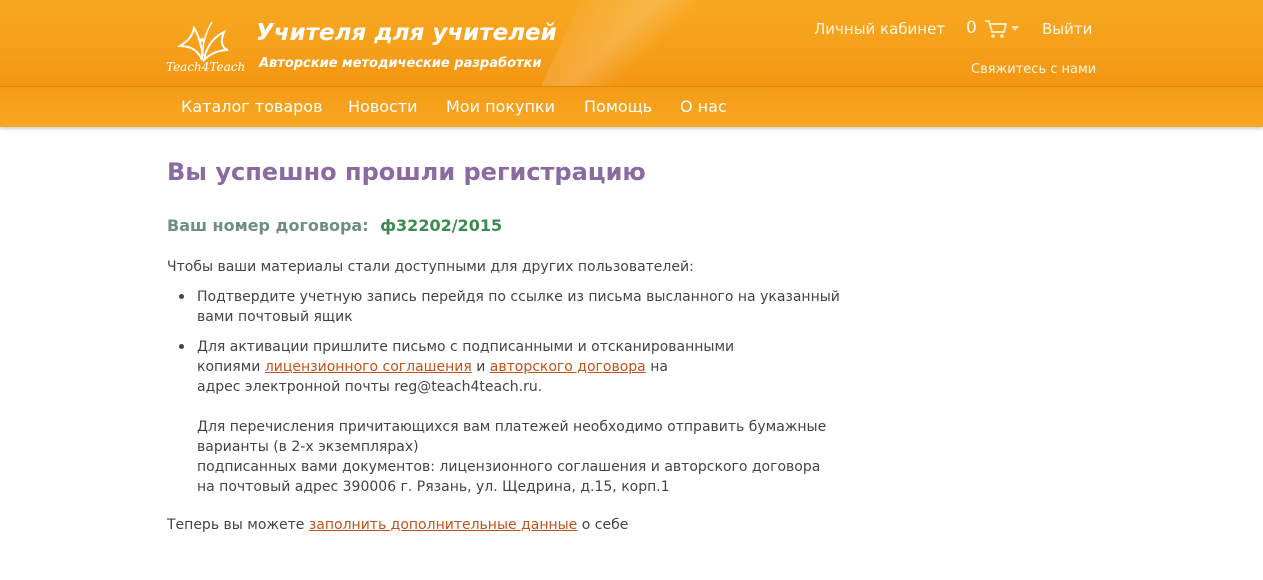  I want to click on contact-link: Свяжитесь с нами, so click(1033, 69).